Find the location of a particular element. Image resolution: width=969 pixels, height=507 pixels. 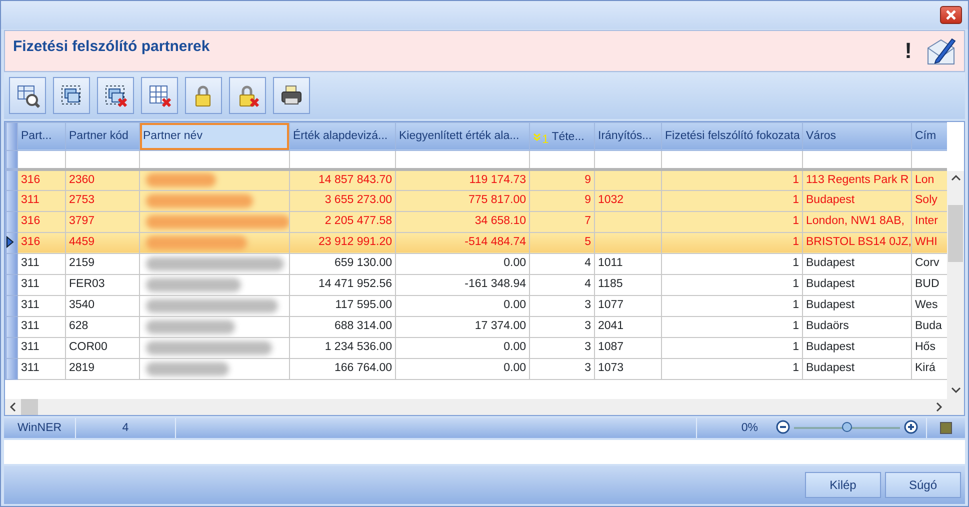

table-cell: Soly is located at coordinates (930, 201).